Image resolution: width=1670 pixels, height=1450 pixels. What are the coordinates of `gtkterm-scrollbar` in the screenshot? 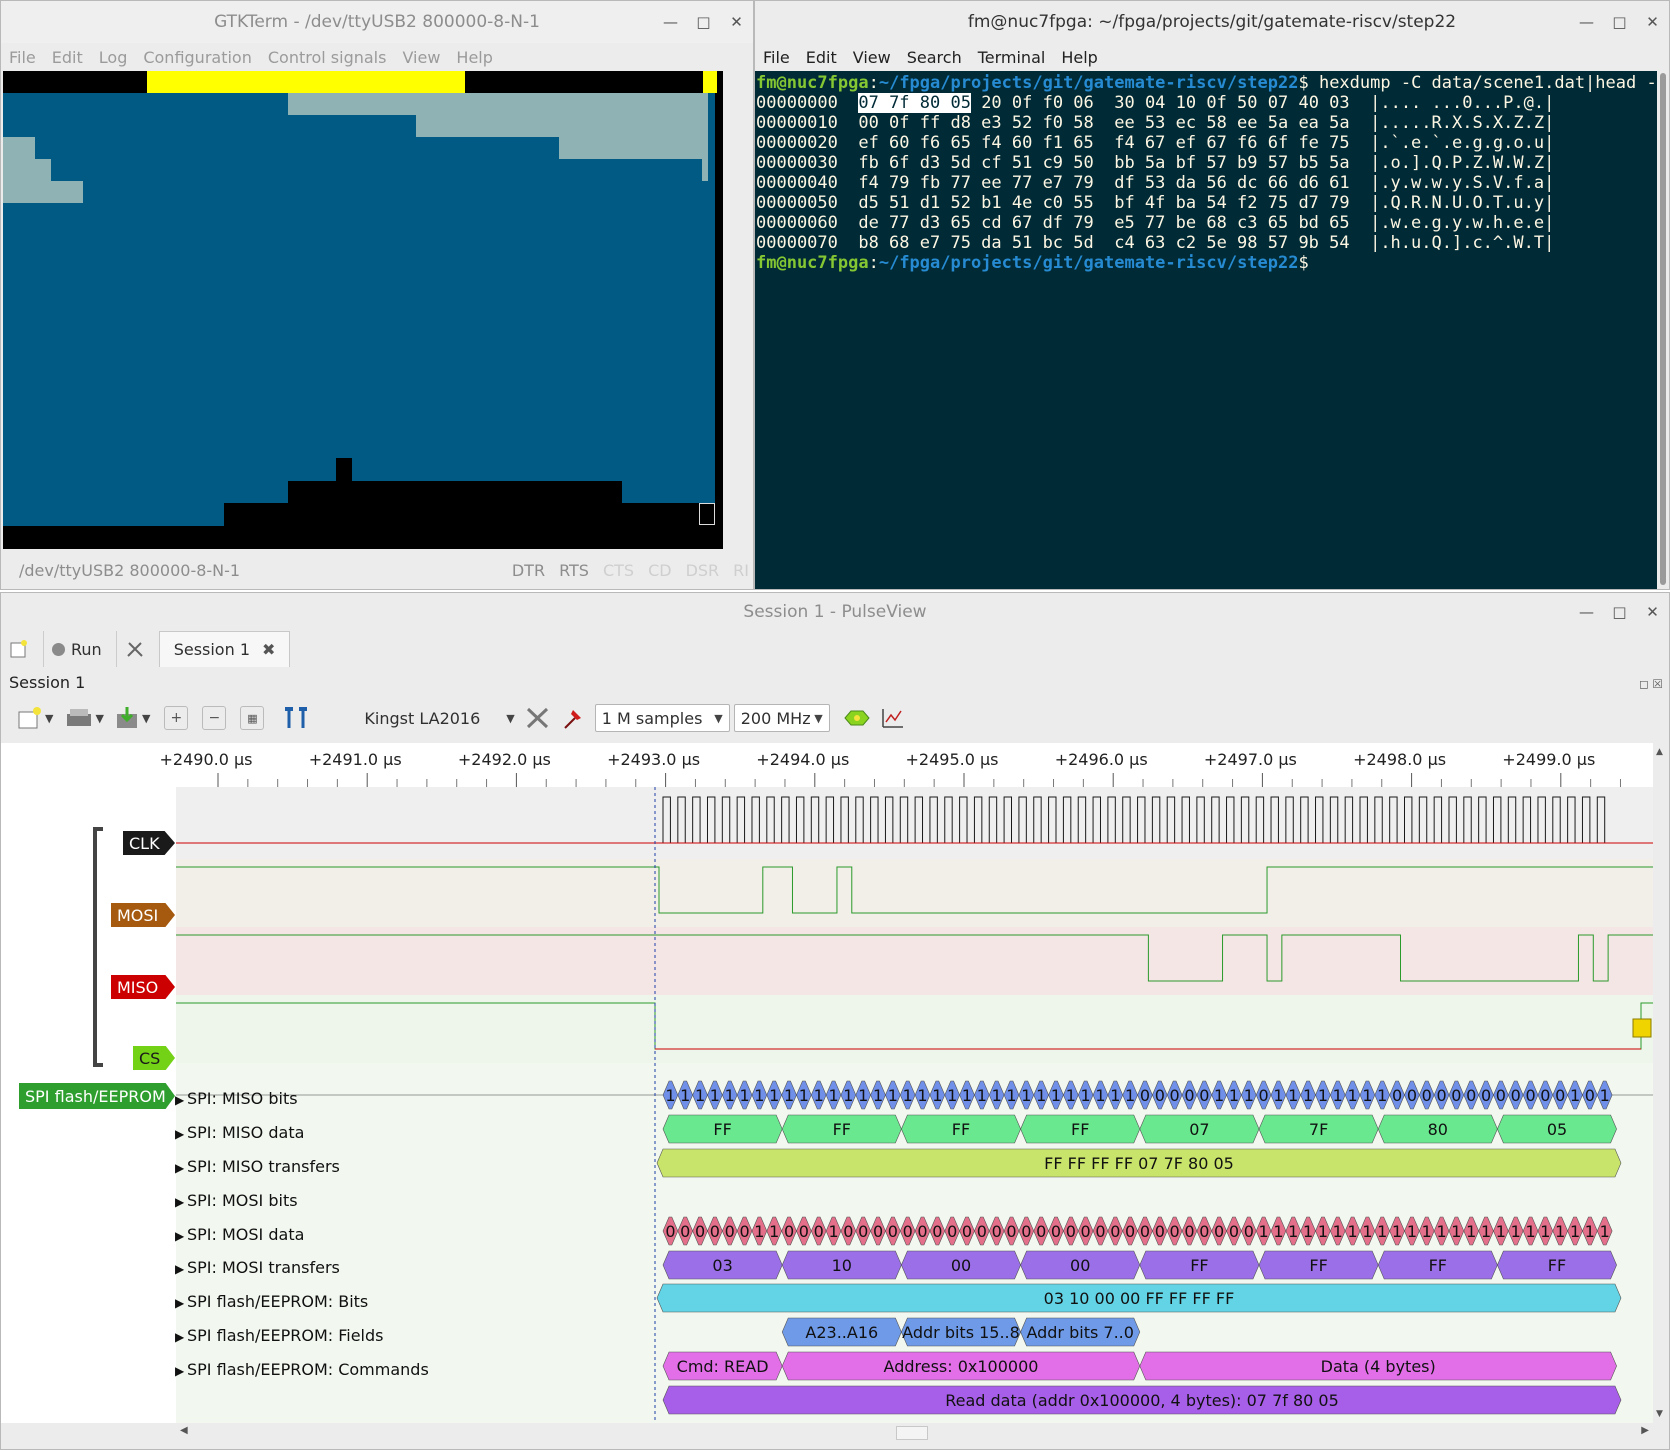 It's located at (738, 310).